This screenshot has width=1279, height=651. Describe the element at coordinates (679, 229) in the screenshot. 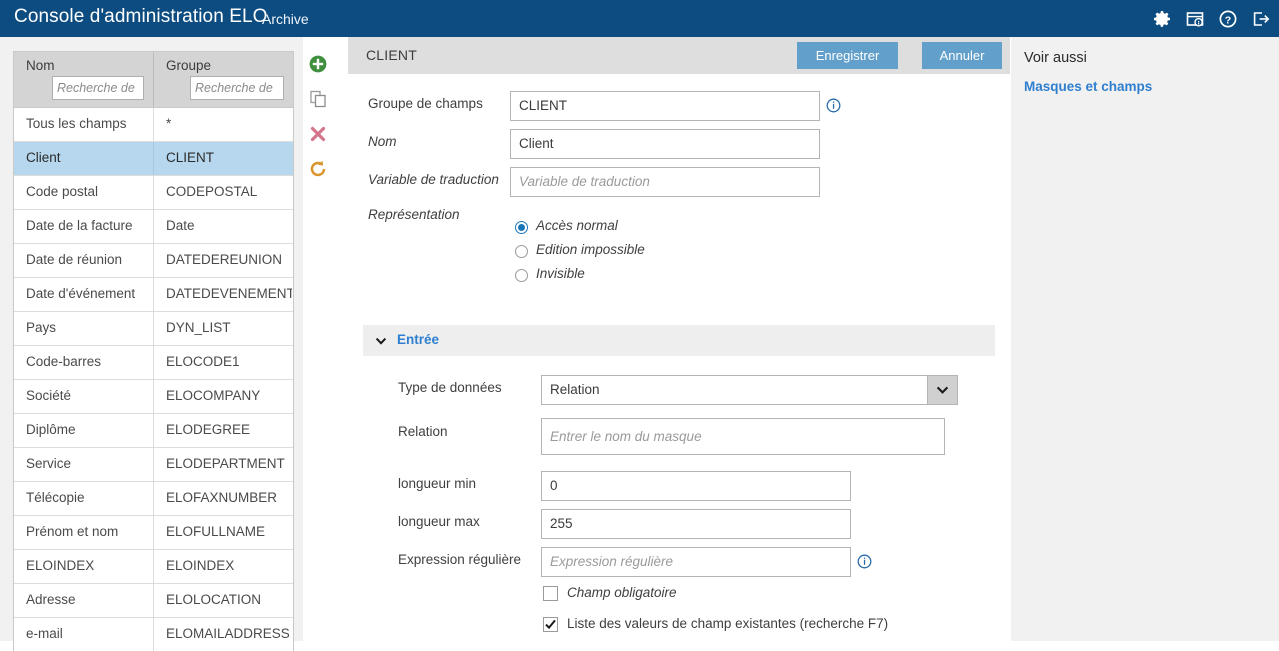

I see `representation-option-0: Accès normal` at that location.